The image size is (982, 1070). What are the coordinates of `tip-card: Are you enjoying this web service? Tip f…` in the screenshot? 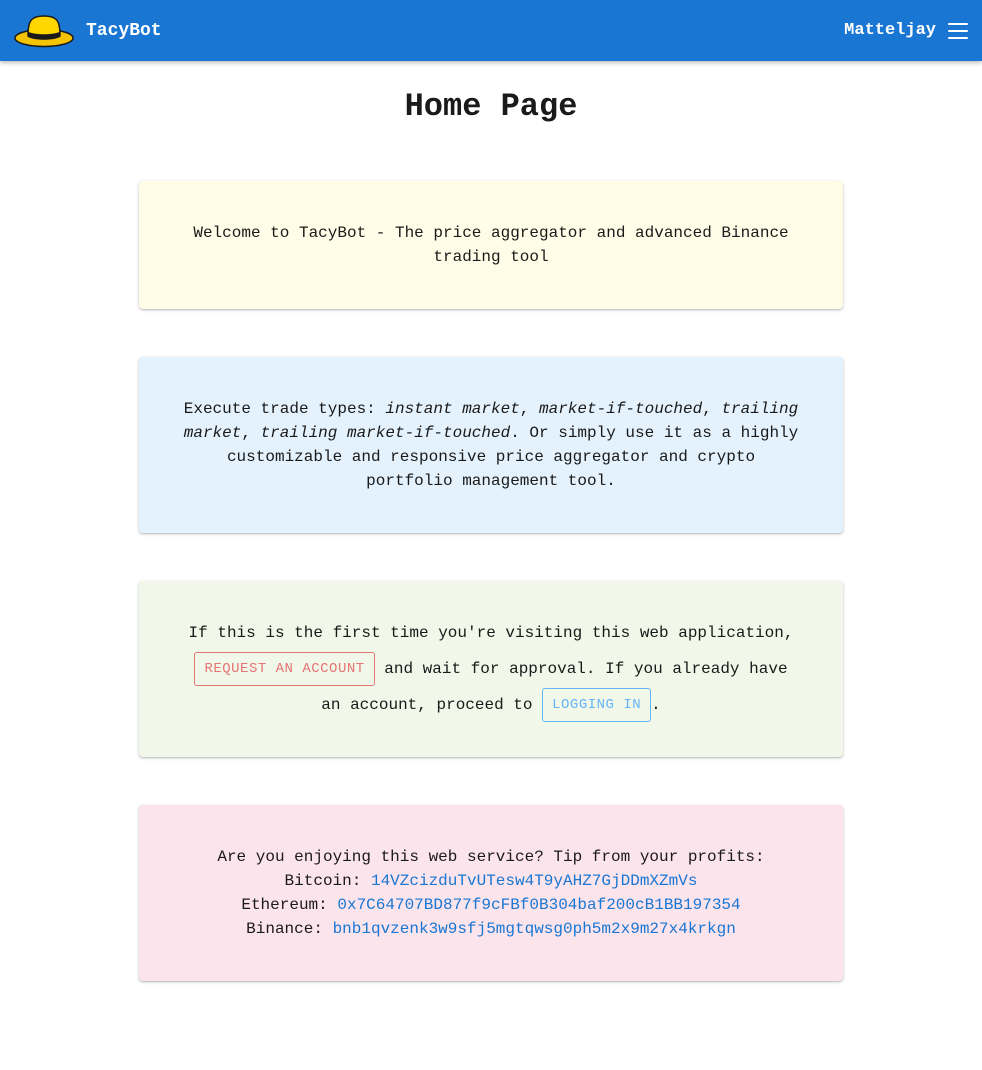 It's located at (491, 893).